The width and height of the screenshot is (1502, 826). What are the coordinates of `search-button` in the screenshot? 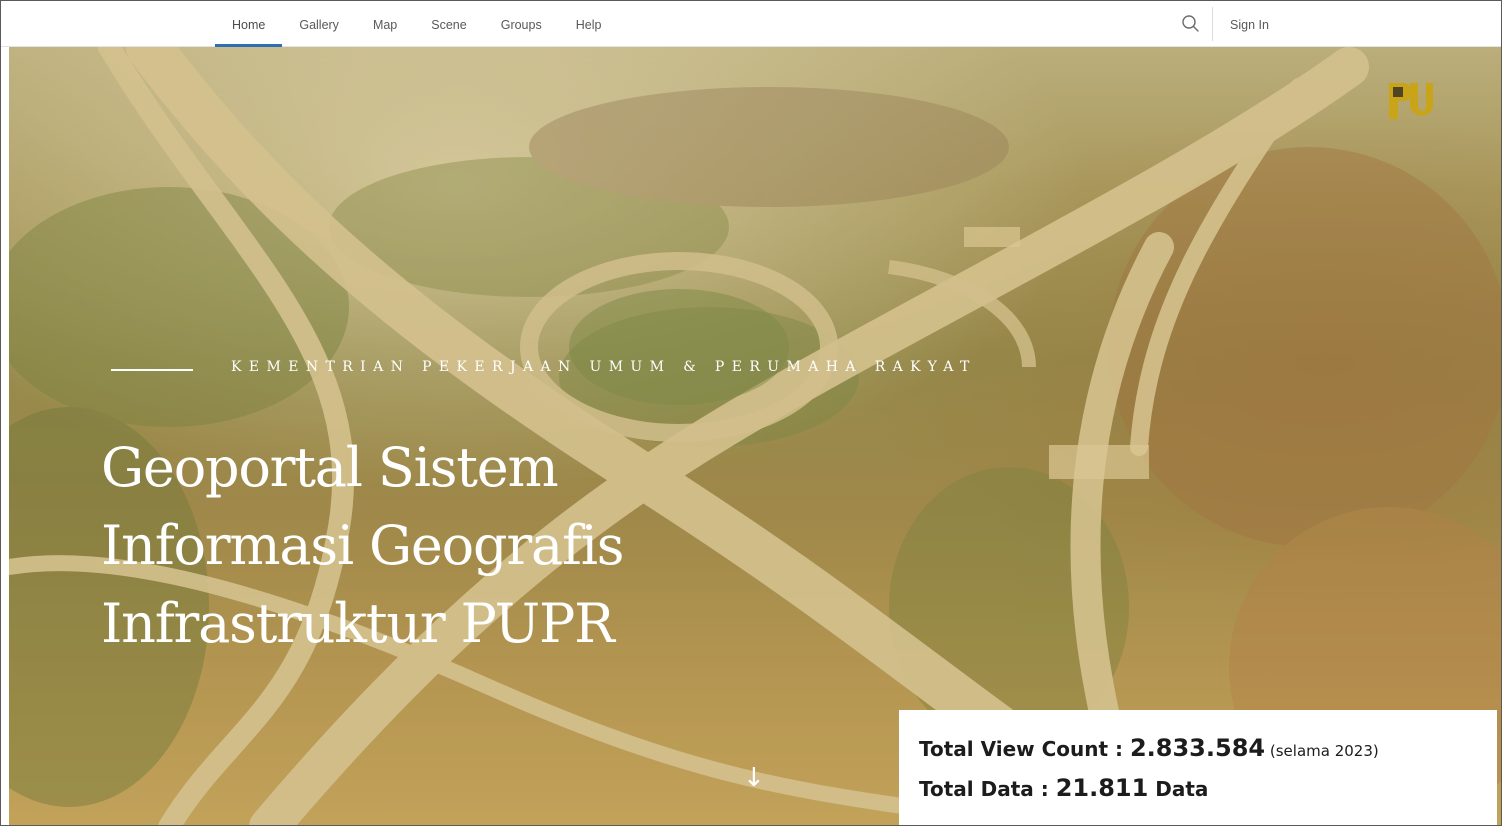 It's located at (1191, 24).